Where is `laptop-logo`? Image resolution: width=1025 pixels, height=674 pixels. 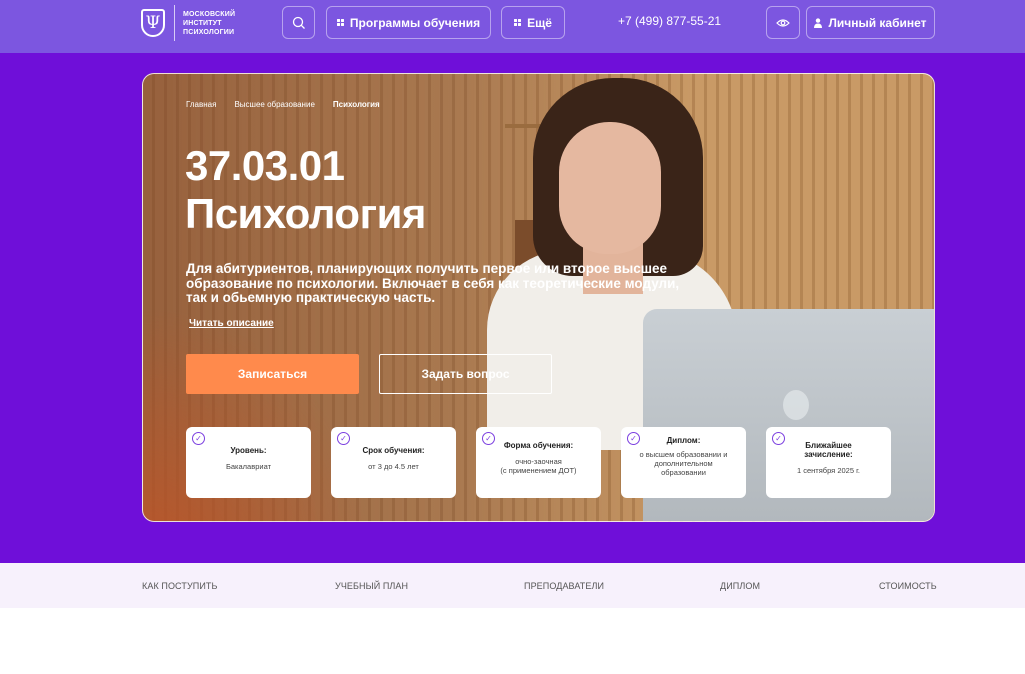
laptop-logo is located at coordinates (796, 405).